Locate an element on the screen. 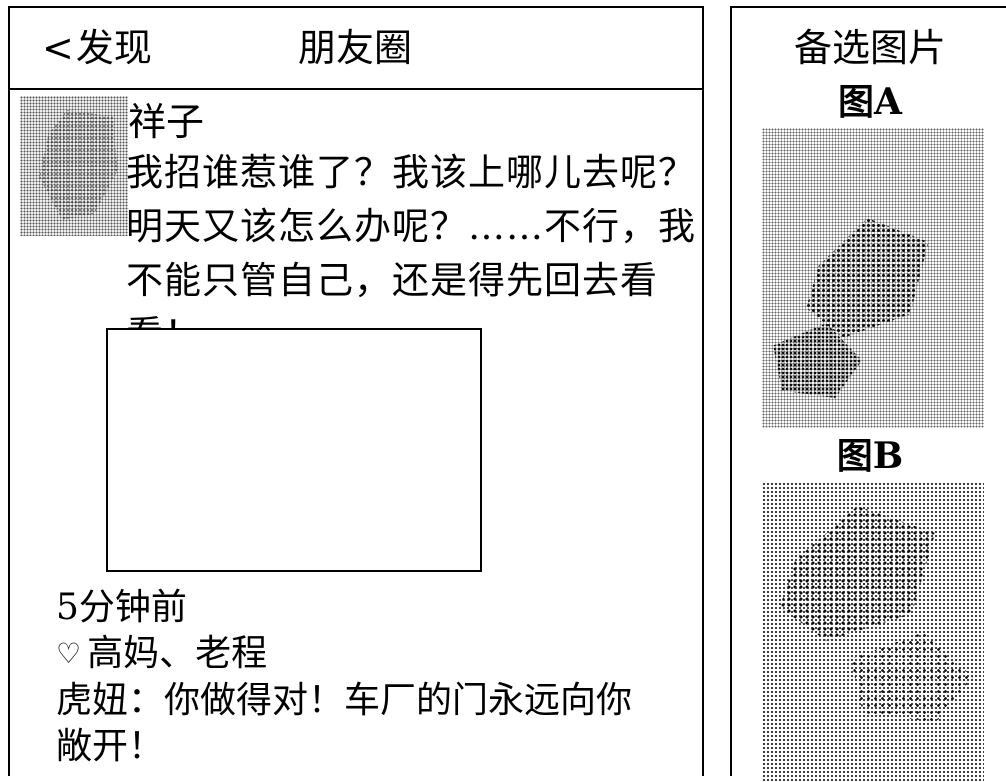 The image size is (1006, 782). likes-row: ♡ 高妈、老程 is located at coordinates (161, 655).